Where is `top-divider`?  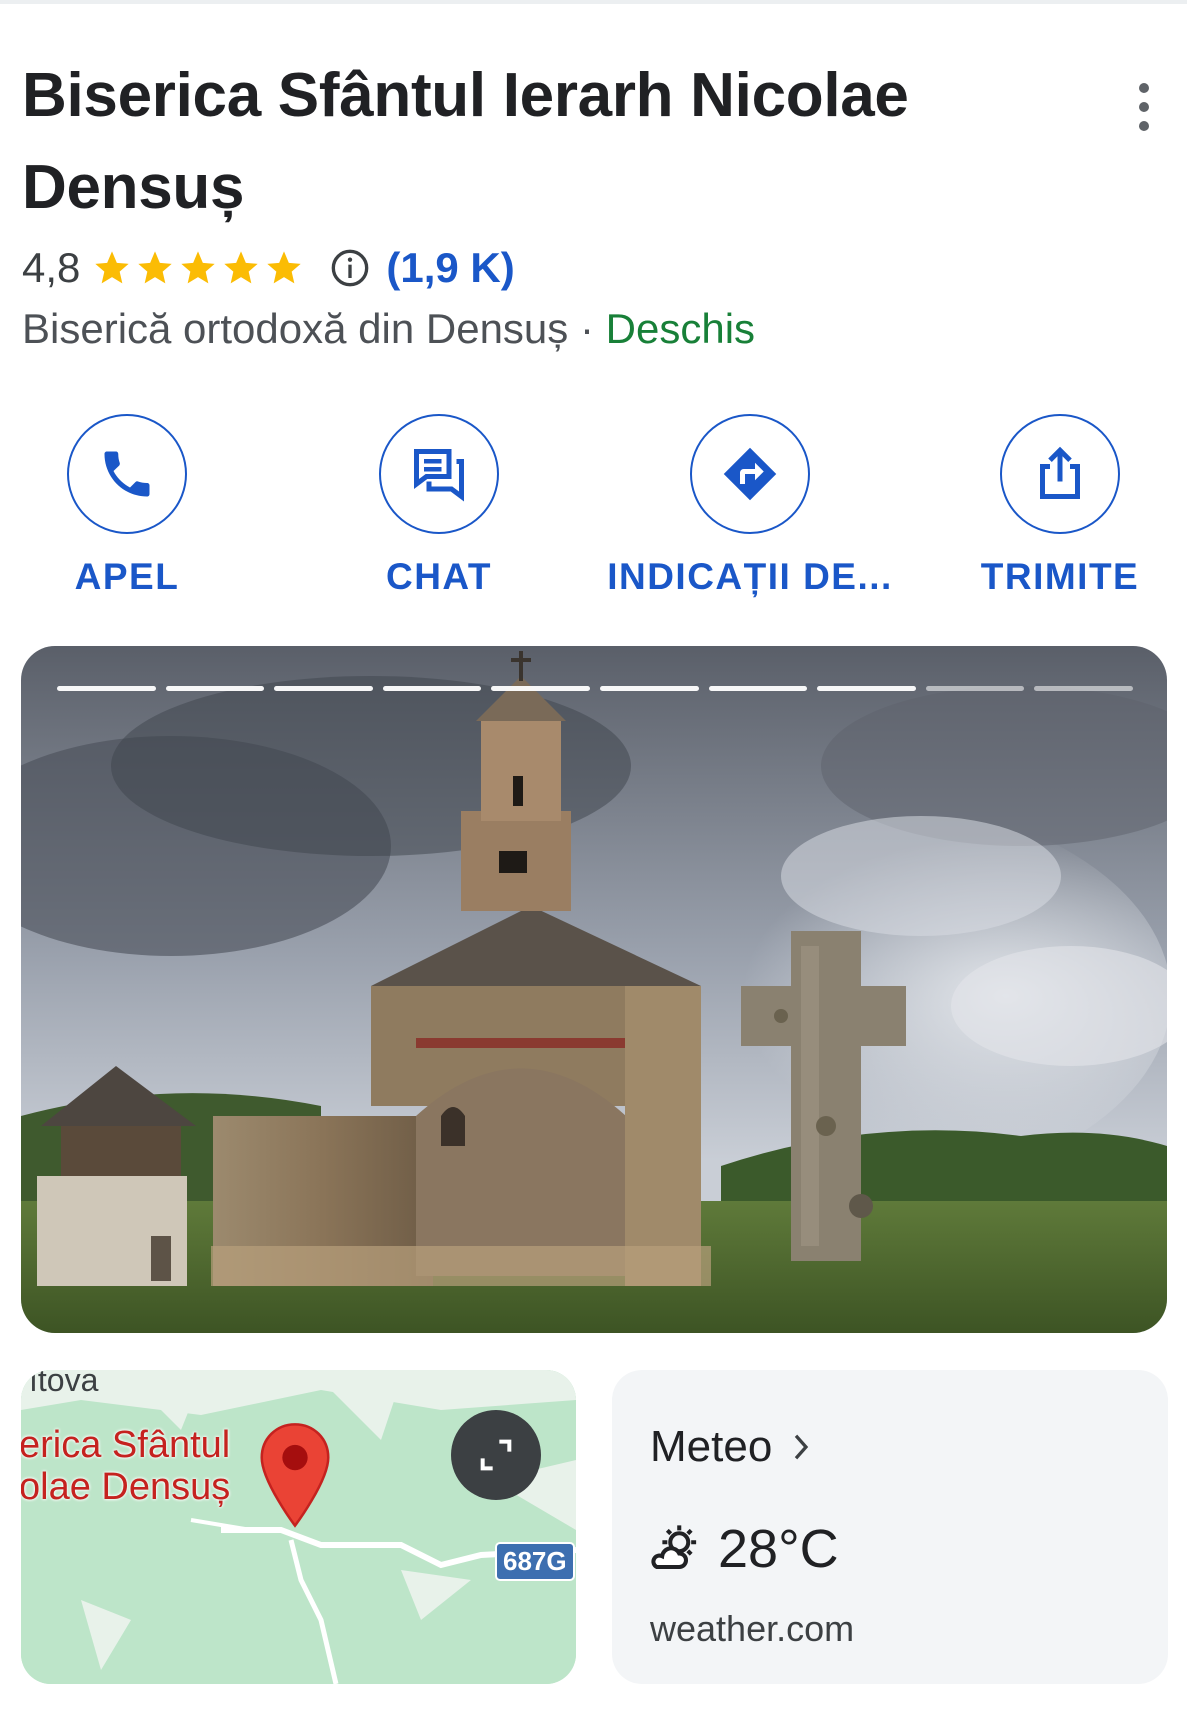 top-divider is located at coordinates (593, 2).